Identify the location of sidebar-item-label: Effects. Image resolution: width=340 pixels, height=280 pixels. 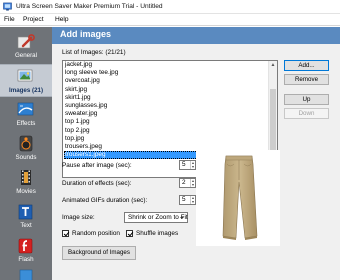
(26, 123).